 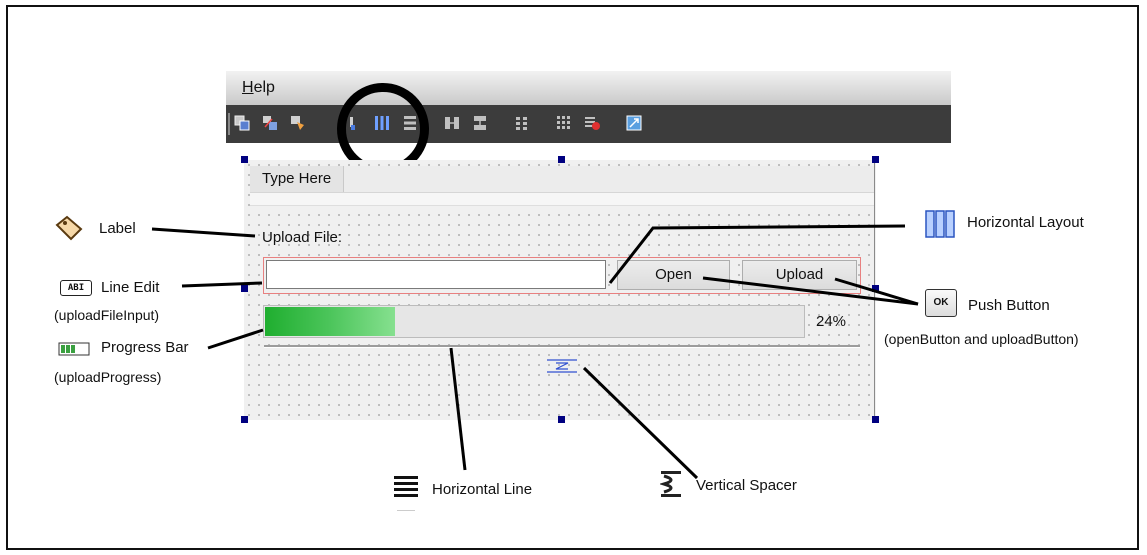 What do you see at coordinates (458, 409) in the screenshot?
I see `horizontal-line-connector` at bounding box center [458, 409].